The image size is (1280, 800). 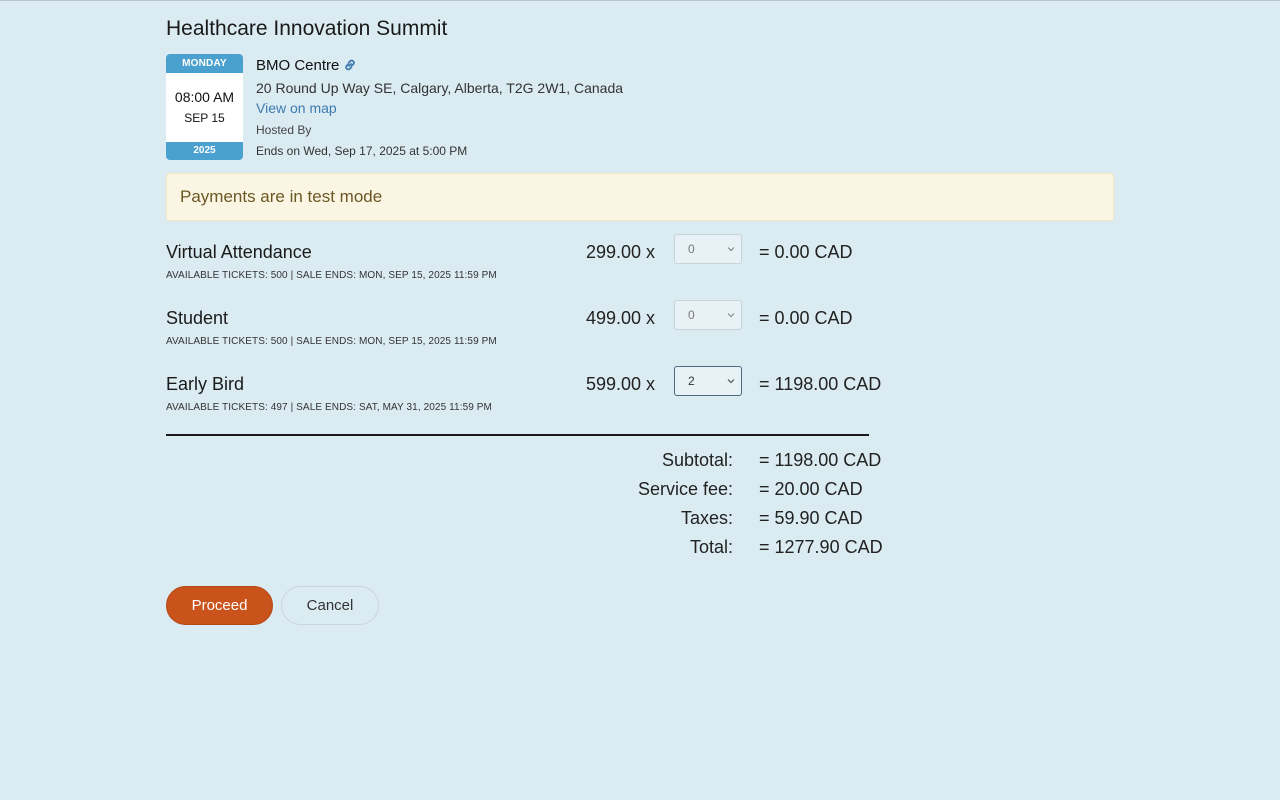 I want to click on taxes-label: Taxes:, so click(x=706, y=518).